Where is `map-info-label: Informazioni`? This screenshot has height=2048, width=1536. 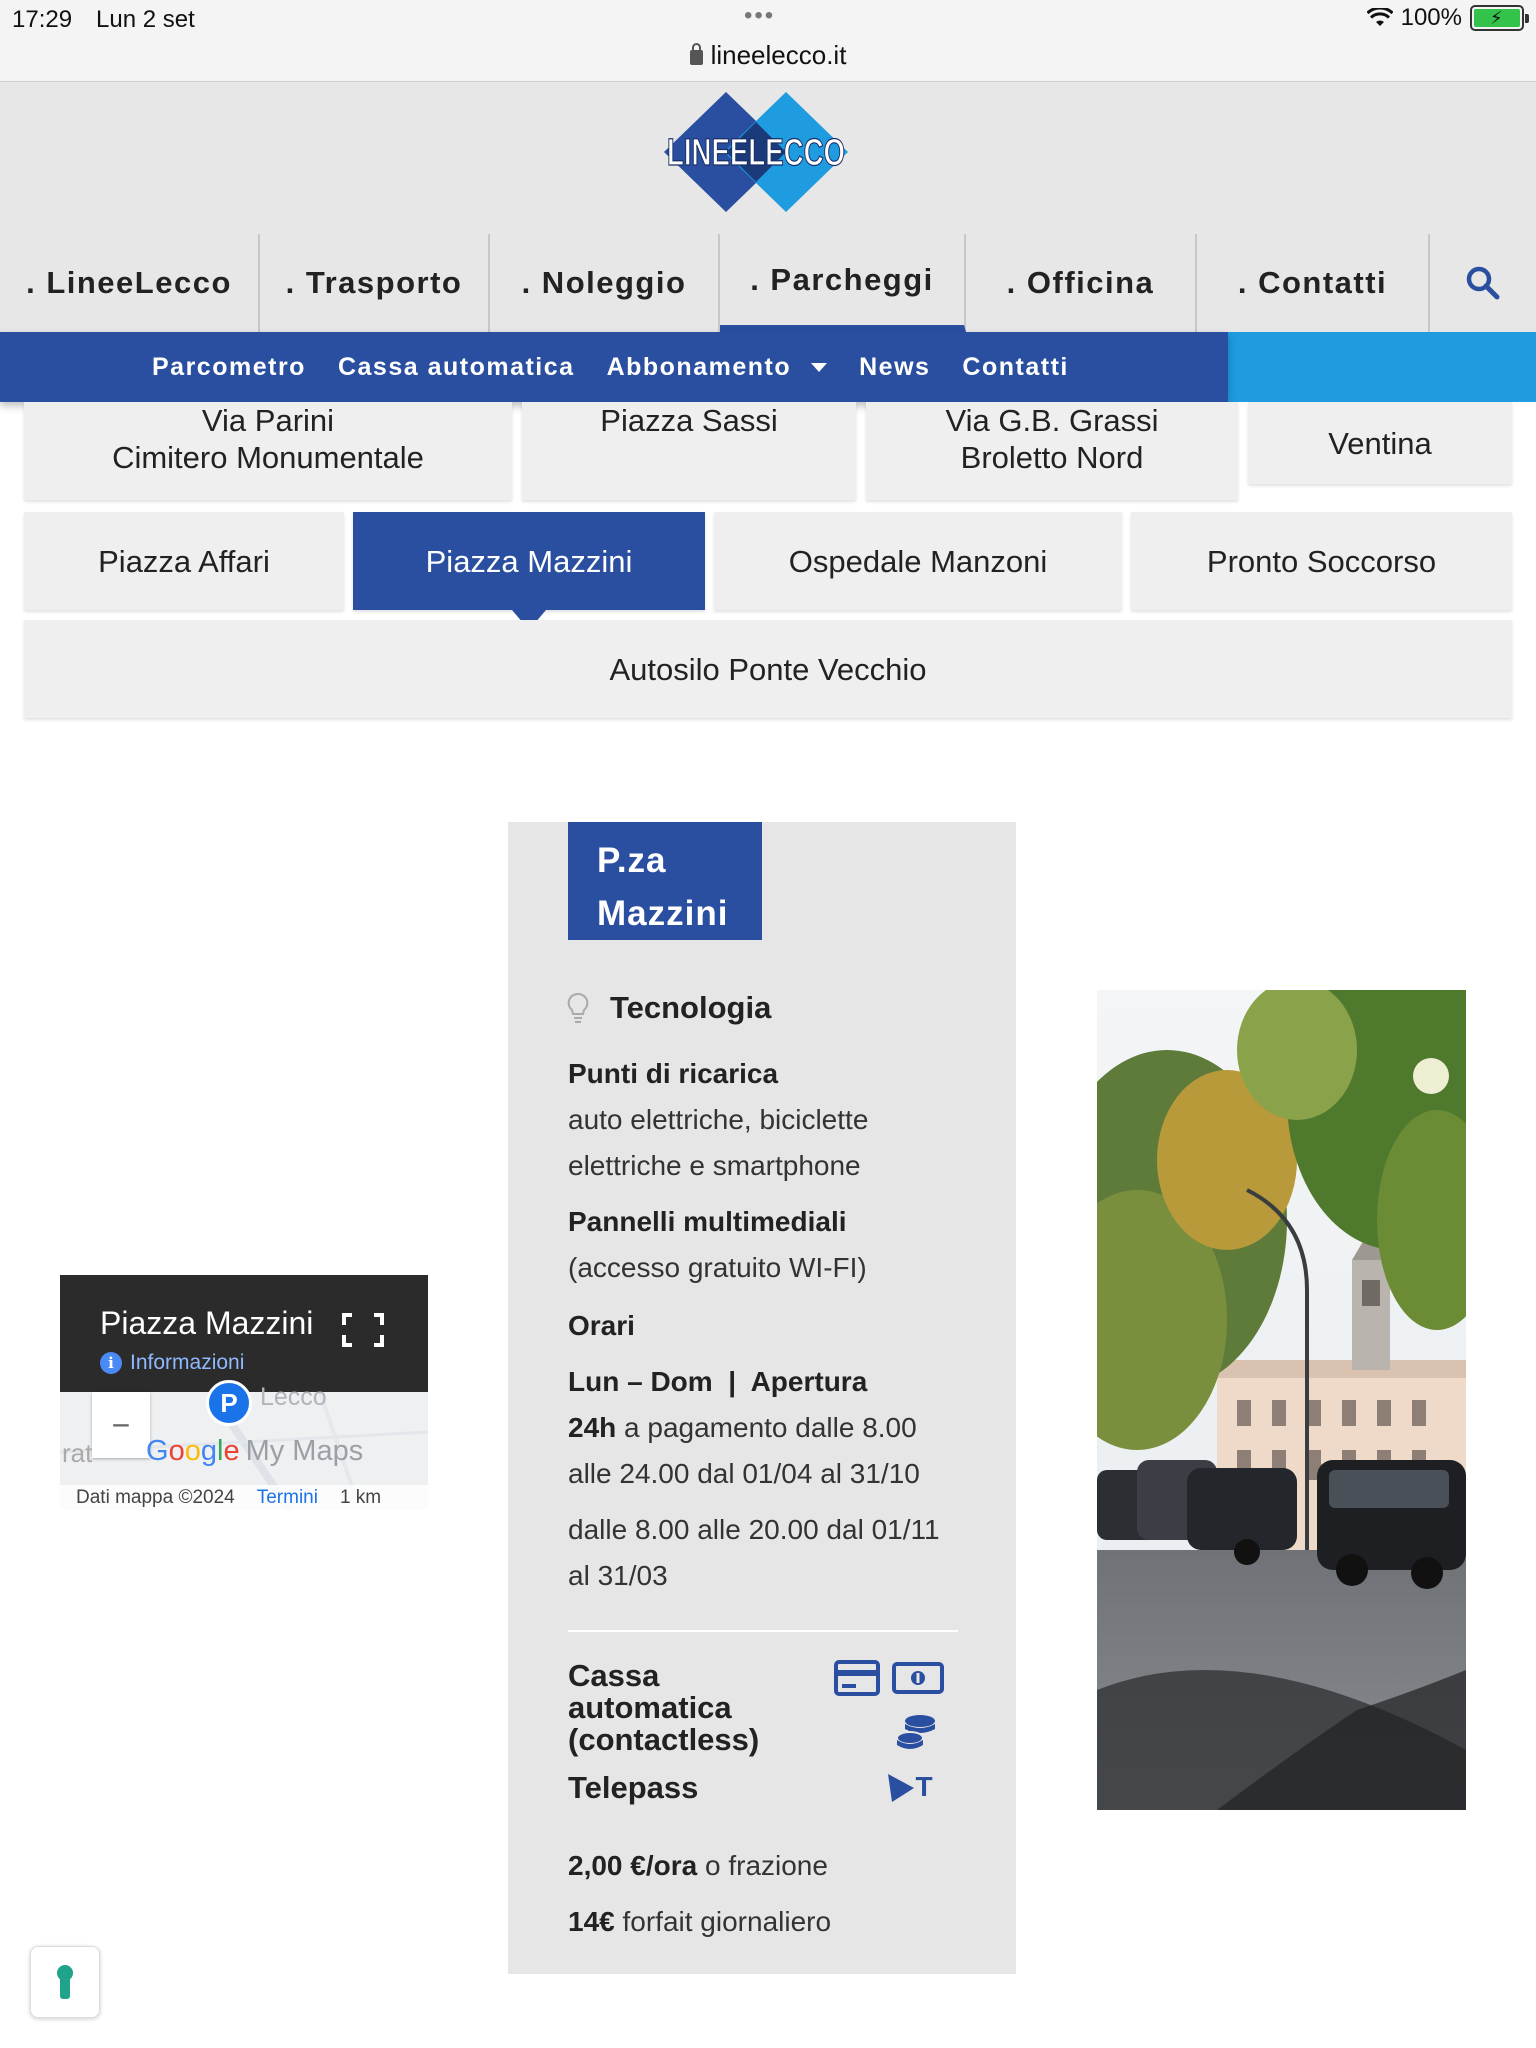
map-info-label: Informazioni is located at coordinates (187, 1362).